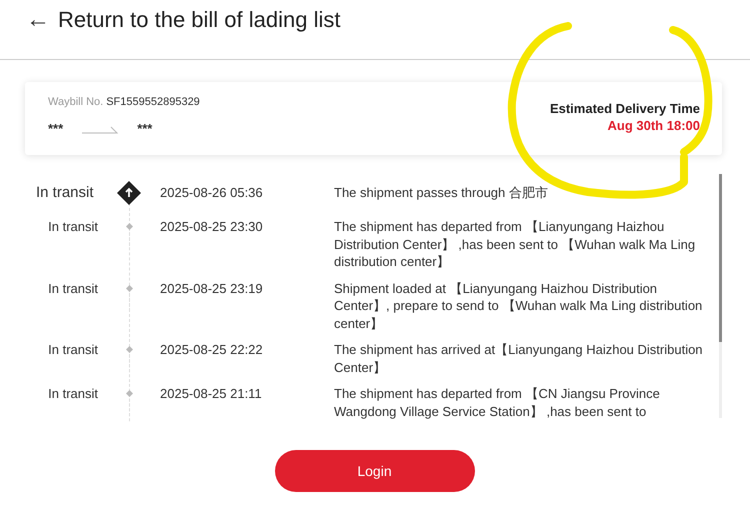  What do you see at coordinates (56, 128) in the screenshot?
I see `origin: ***` at bounding box center [56, 128].